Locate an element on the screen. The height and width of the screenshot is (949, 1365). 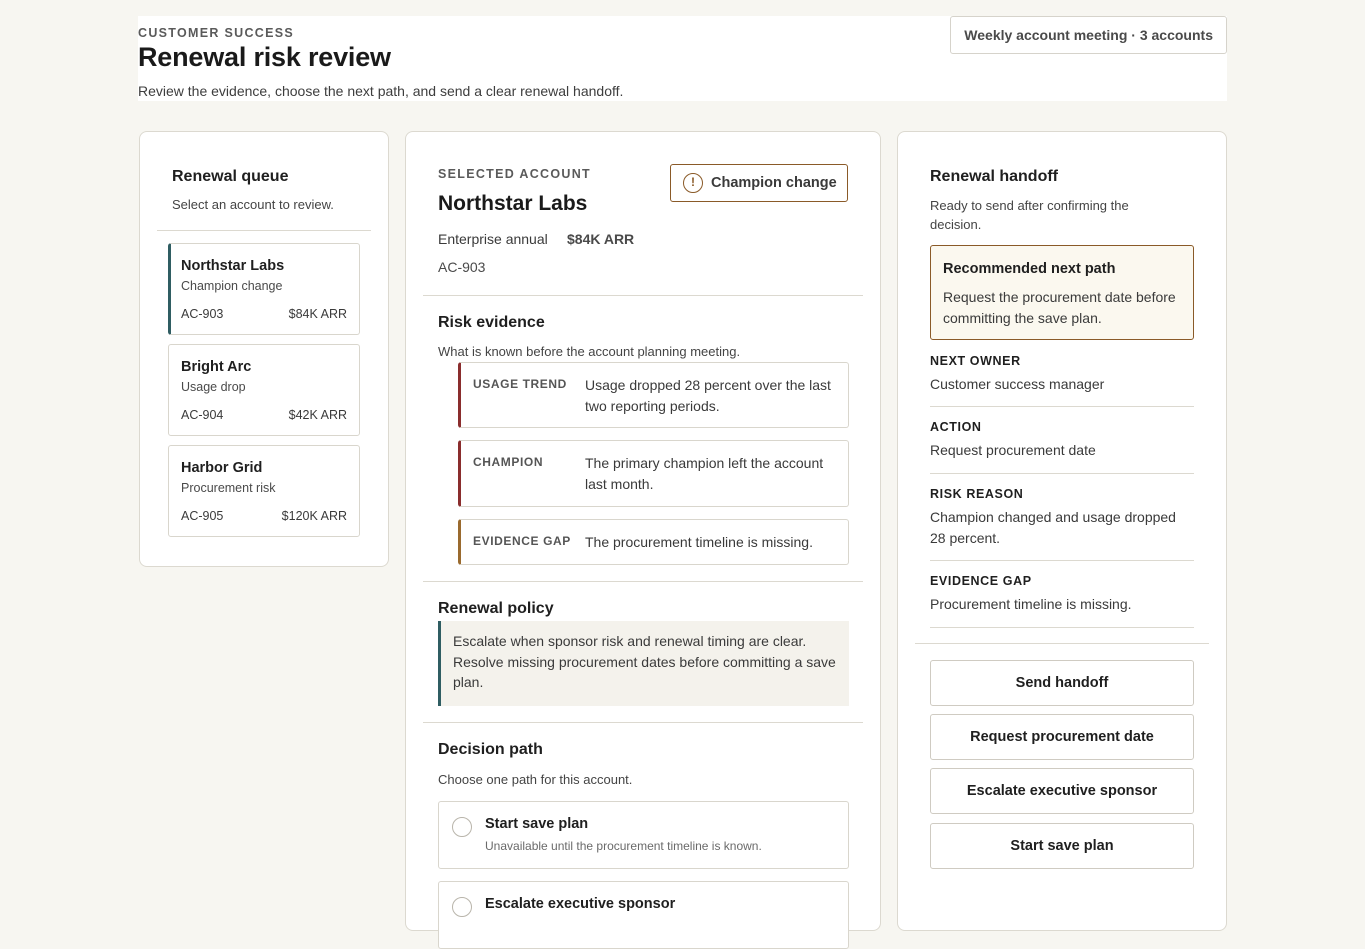
meeting-chip: Weekly account meeting · 3 accounts is located at coordinates (1088, 35).